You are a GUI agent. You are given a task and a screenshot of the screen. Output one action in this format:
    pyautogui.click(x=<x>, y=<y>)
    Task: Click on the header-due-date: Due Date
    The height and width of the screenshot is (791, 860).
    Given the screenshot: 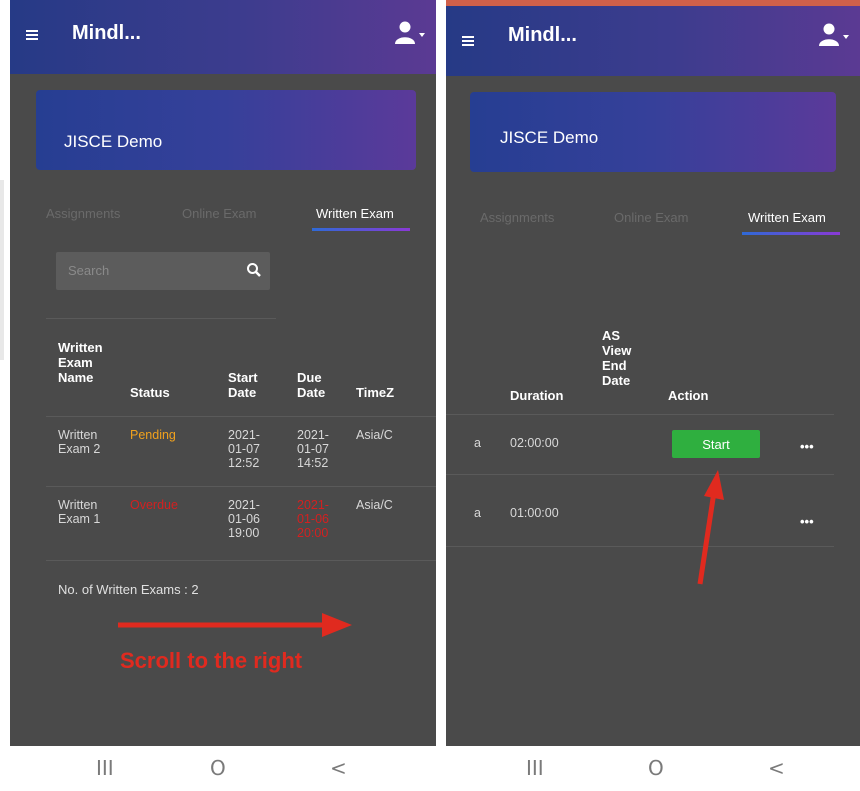 What is the action you would take?
    pyautogui.click(x=311, y=385)
    